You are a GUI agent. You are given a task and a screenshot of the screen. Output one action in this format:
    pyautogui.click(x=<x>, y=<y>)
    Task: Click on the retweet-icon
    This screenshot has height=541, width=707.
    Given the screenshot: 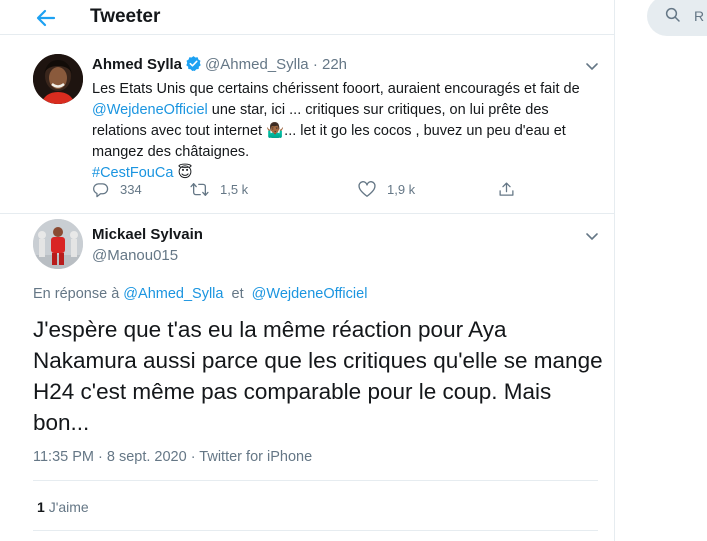 What is the action you would take?
    pyautogui.click(x=199, y=189)
    